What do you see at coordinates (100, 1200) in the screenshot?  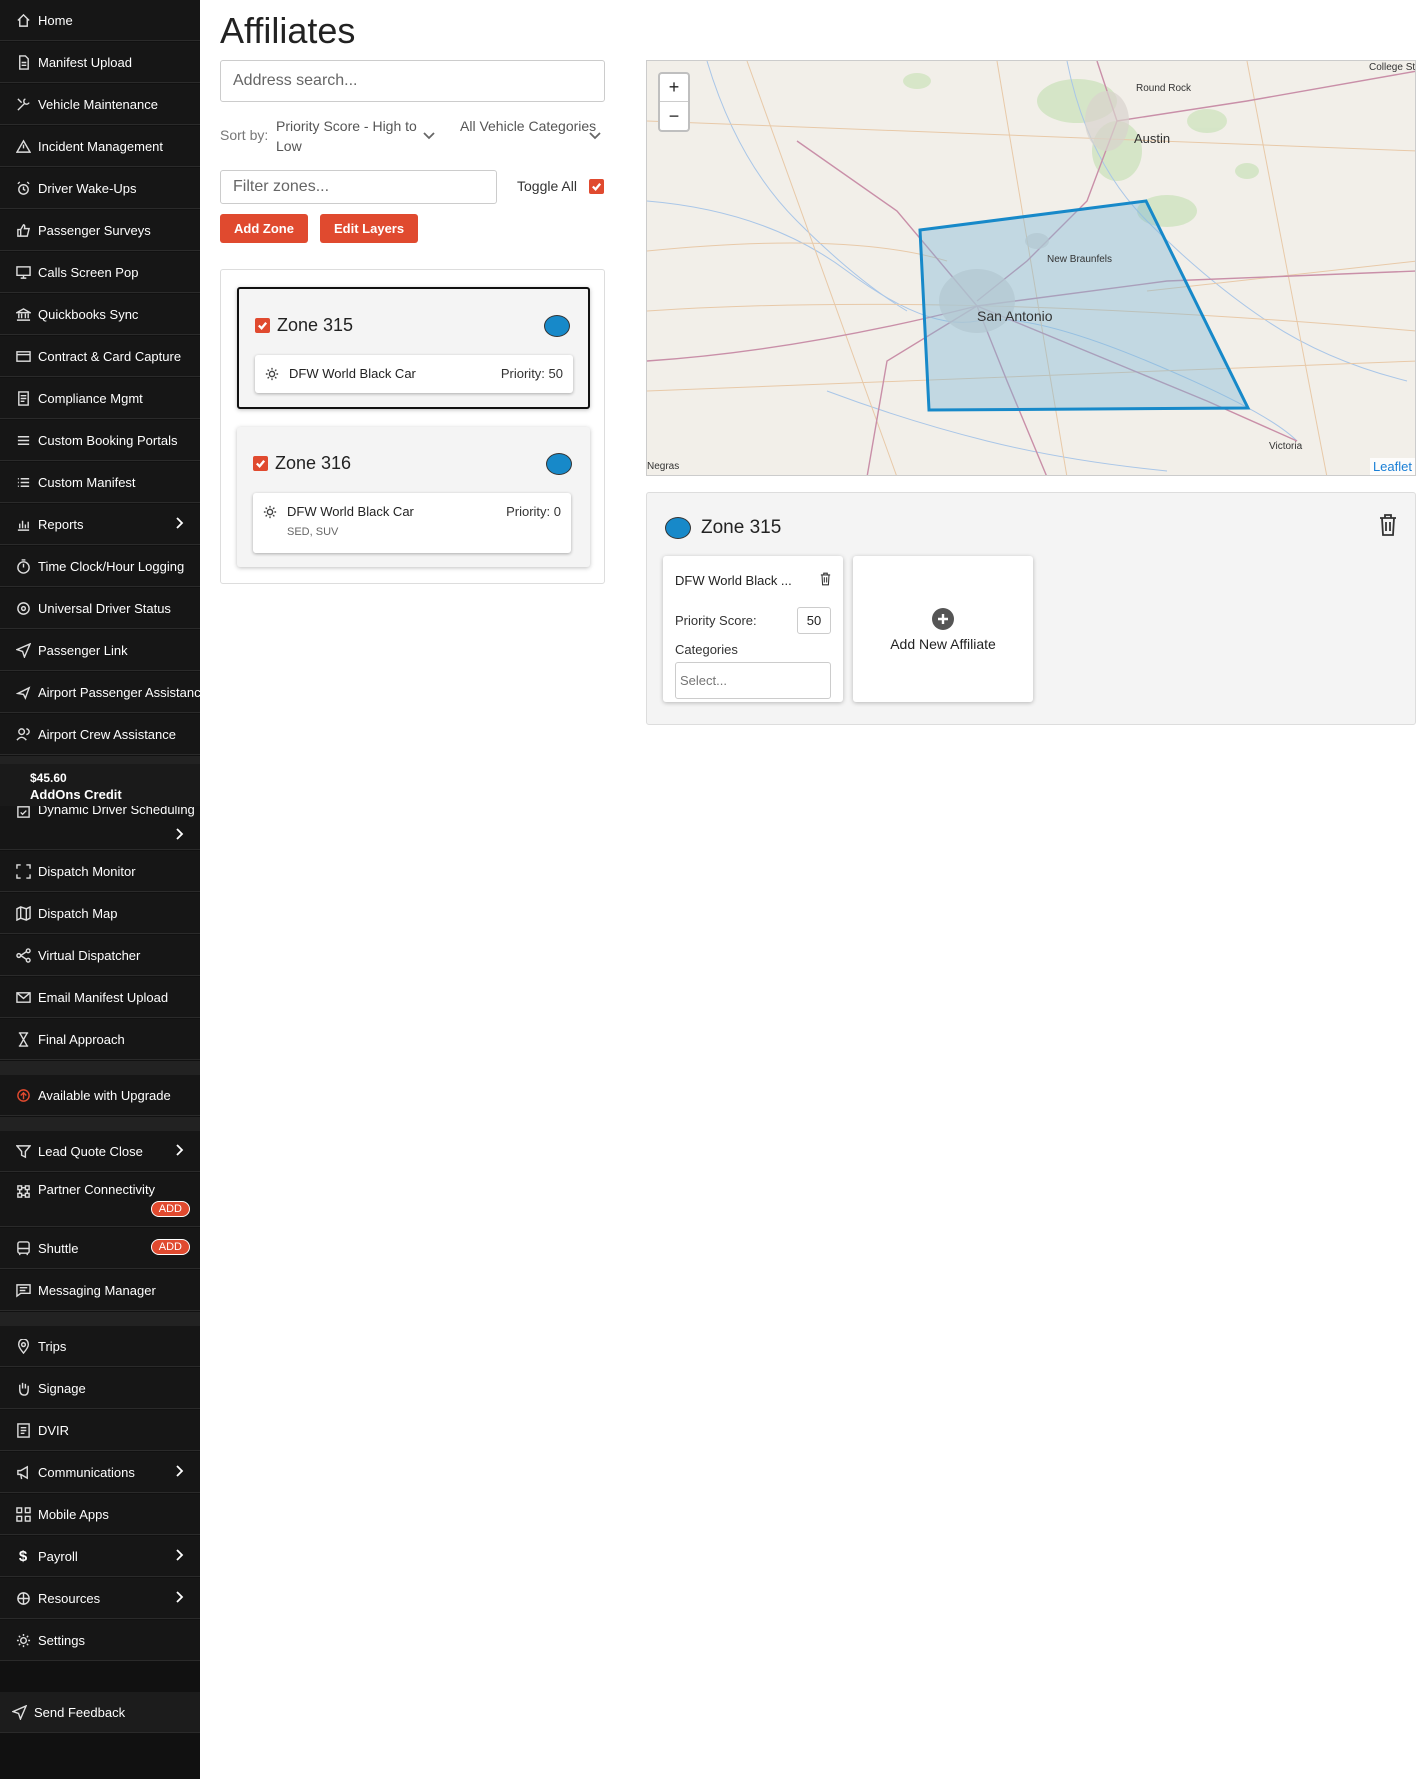 I see `sidebar-item-partner-connectivity: Partner Connectivity ADD` at bounding box center [100, 1200].